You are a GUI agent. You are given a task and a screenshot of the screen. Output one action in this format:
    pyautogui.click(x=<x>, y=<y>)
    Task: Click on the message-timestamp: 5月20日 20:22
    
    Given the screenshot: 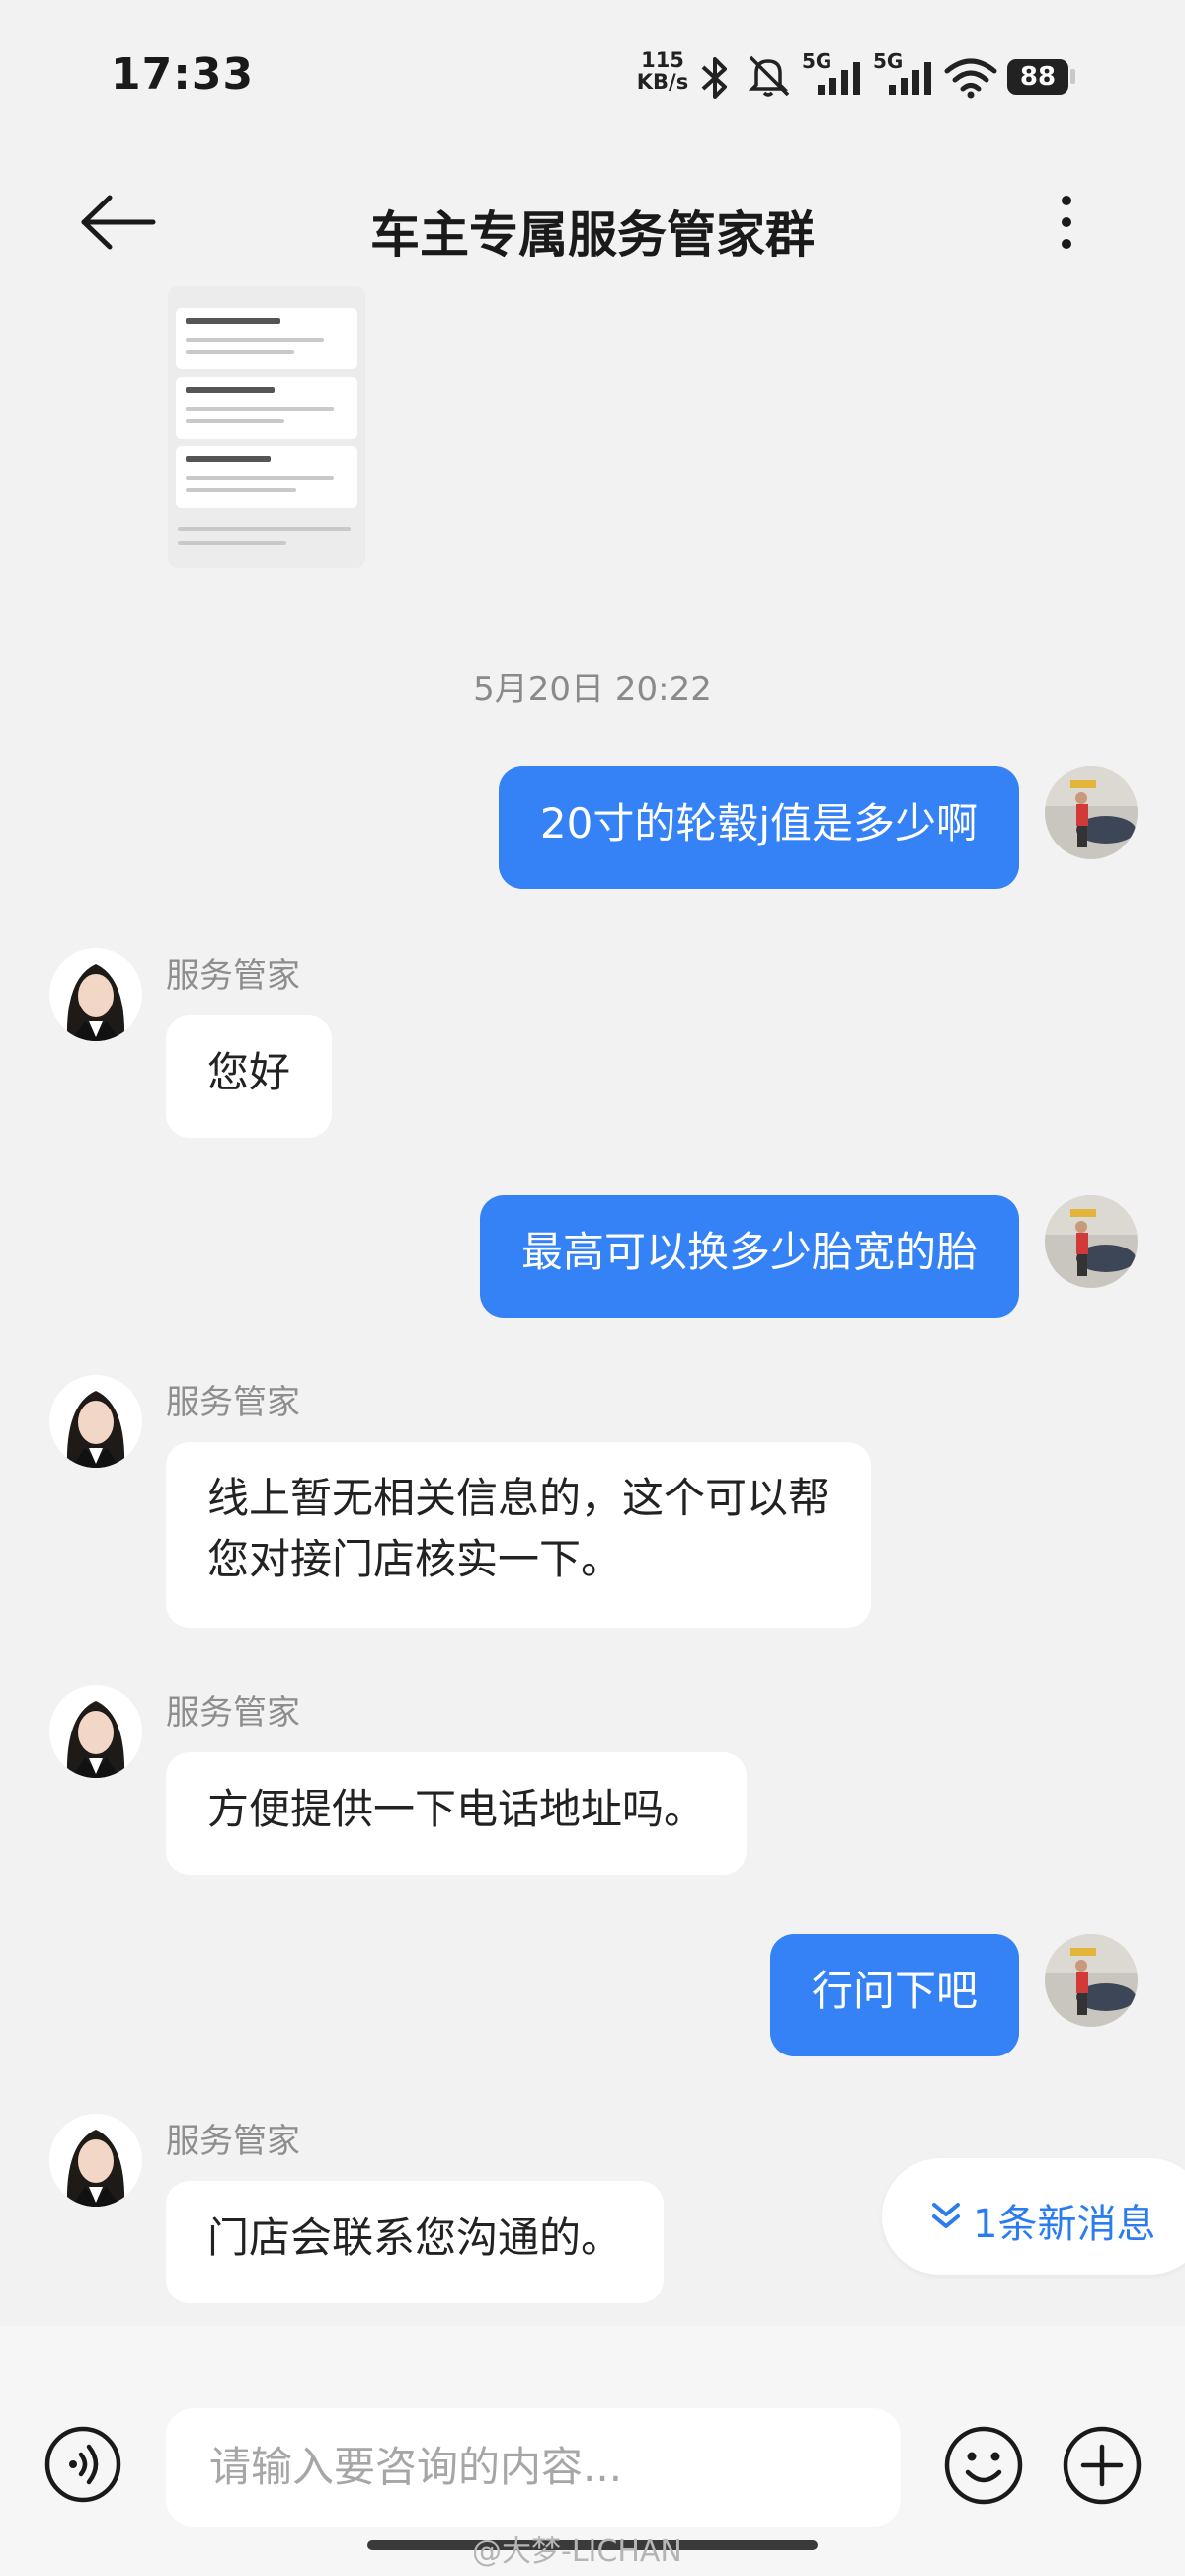 What is the action you would take?
    pyautogui.click(x=592, y=689)
    